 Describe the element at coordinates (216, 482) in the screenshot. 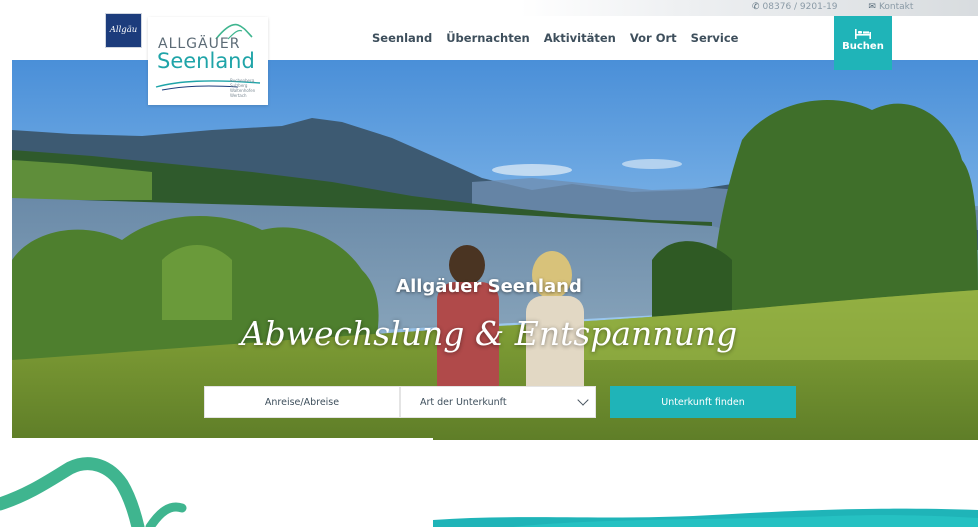

I see `zoomed-logo-panel` at that location.